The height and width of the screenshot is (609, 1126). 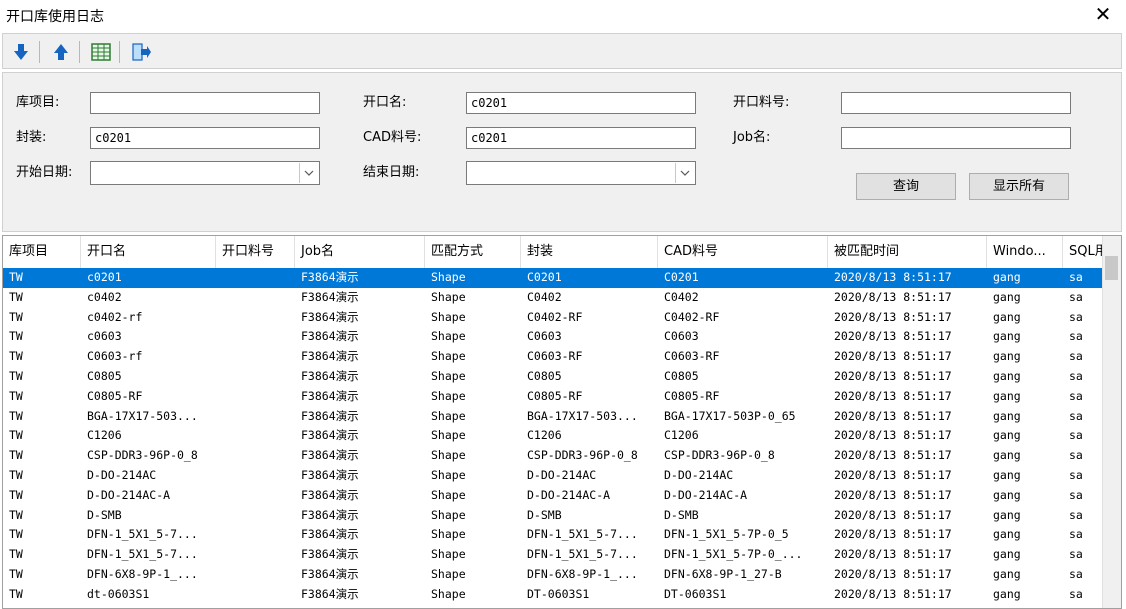 I want to click on start-date-picker, so click(x=205, y=173).